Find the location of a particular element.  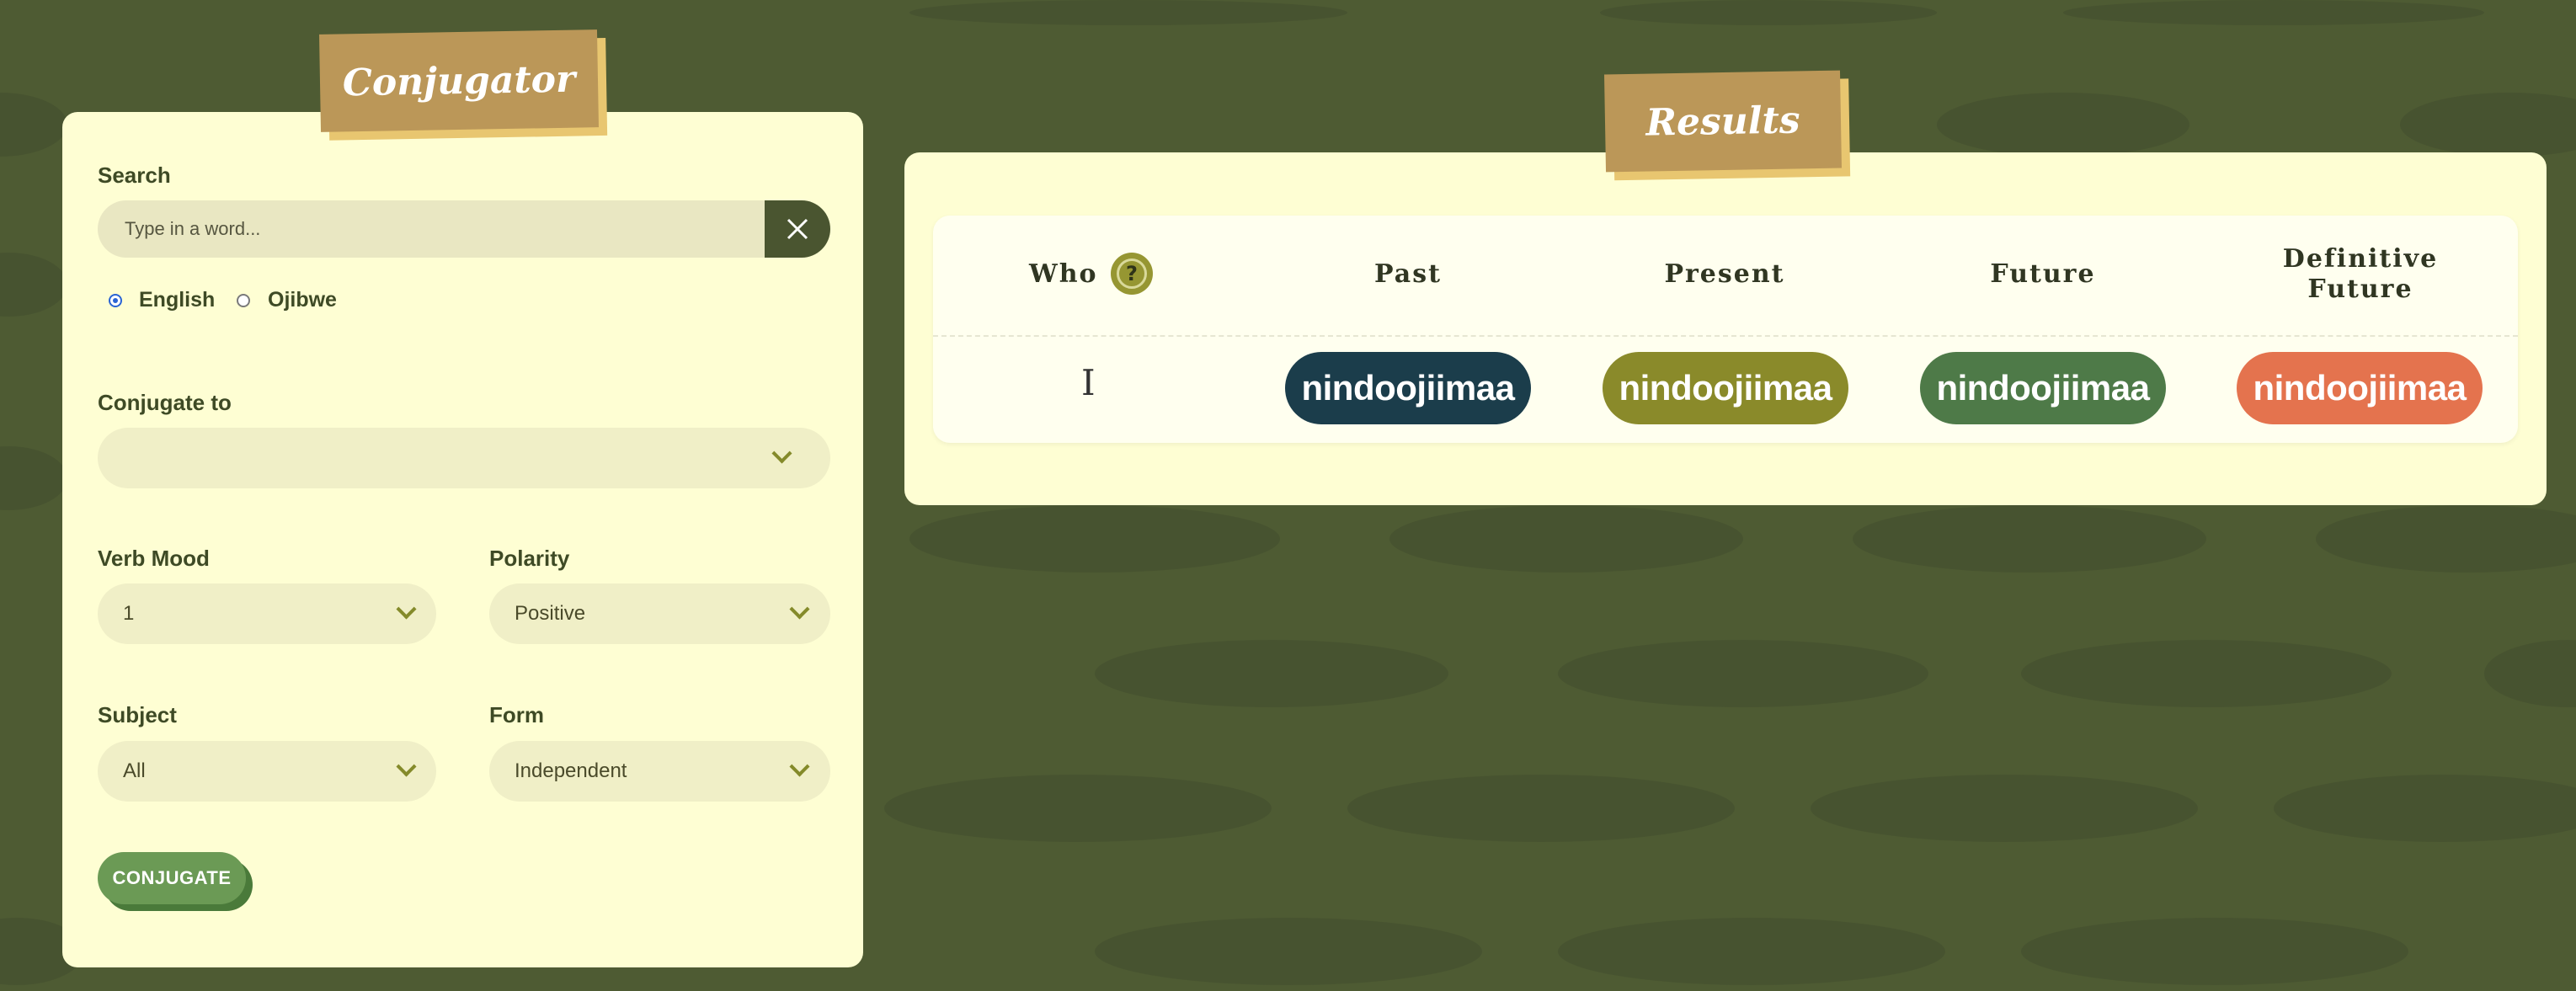

english-radio-label: English is located at coordinates (177, 300).